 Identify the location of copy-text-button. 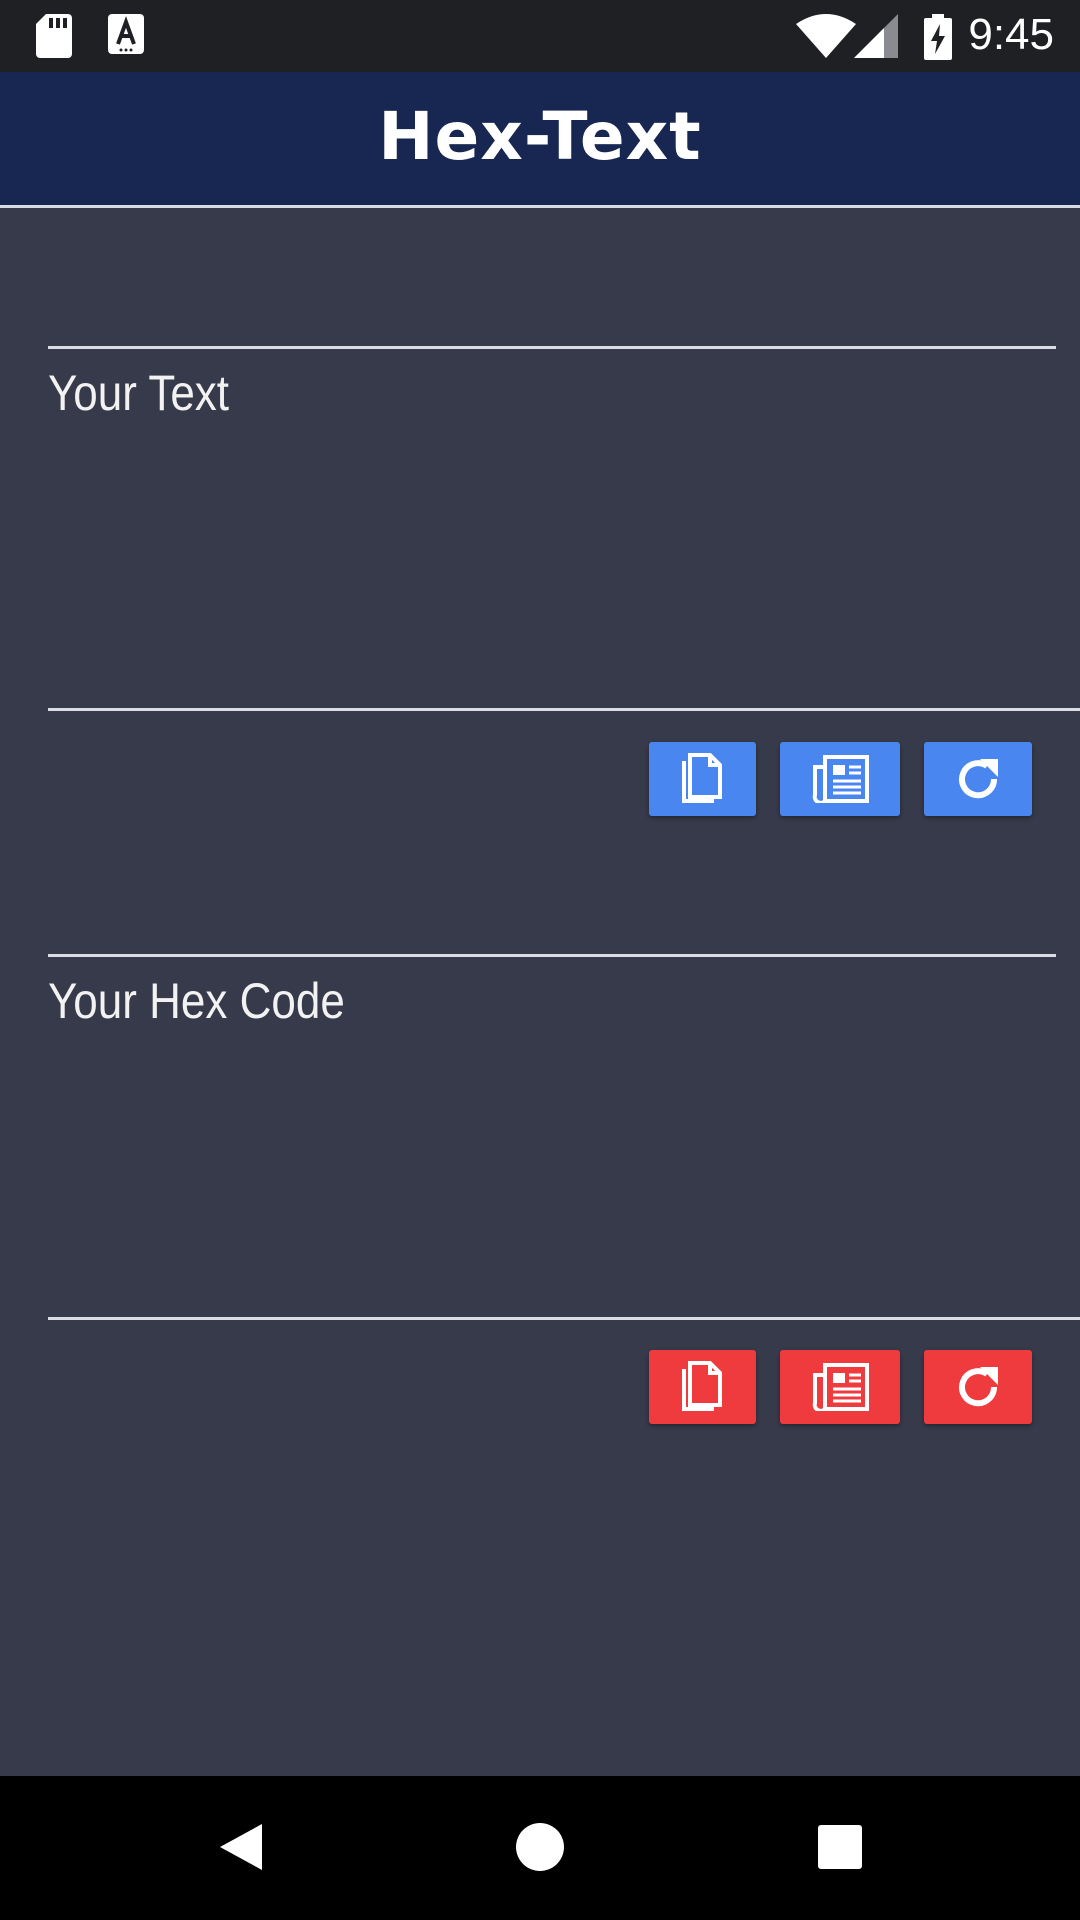
(702, 779).